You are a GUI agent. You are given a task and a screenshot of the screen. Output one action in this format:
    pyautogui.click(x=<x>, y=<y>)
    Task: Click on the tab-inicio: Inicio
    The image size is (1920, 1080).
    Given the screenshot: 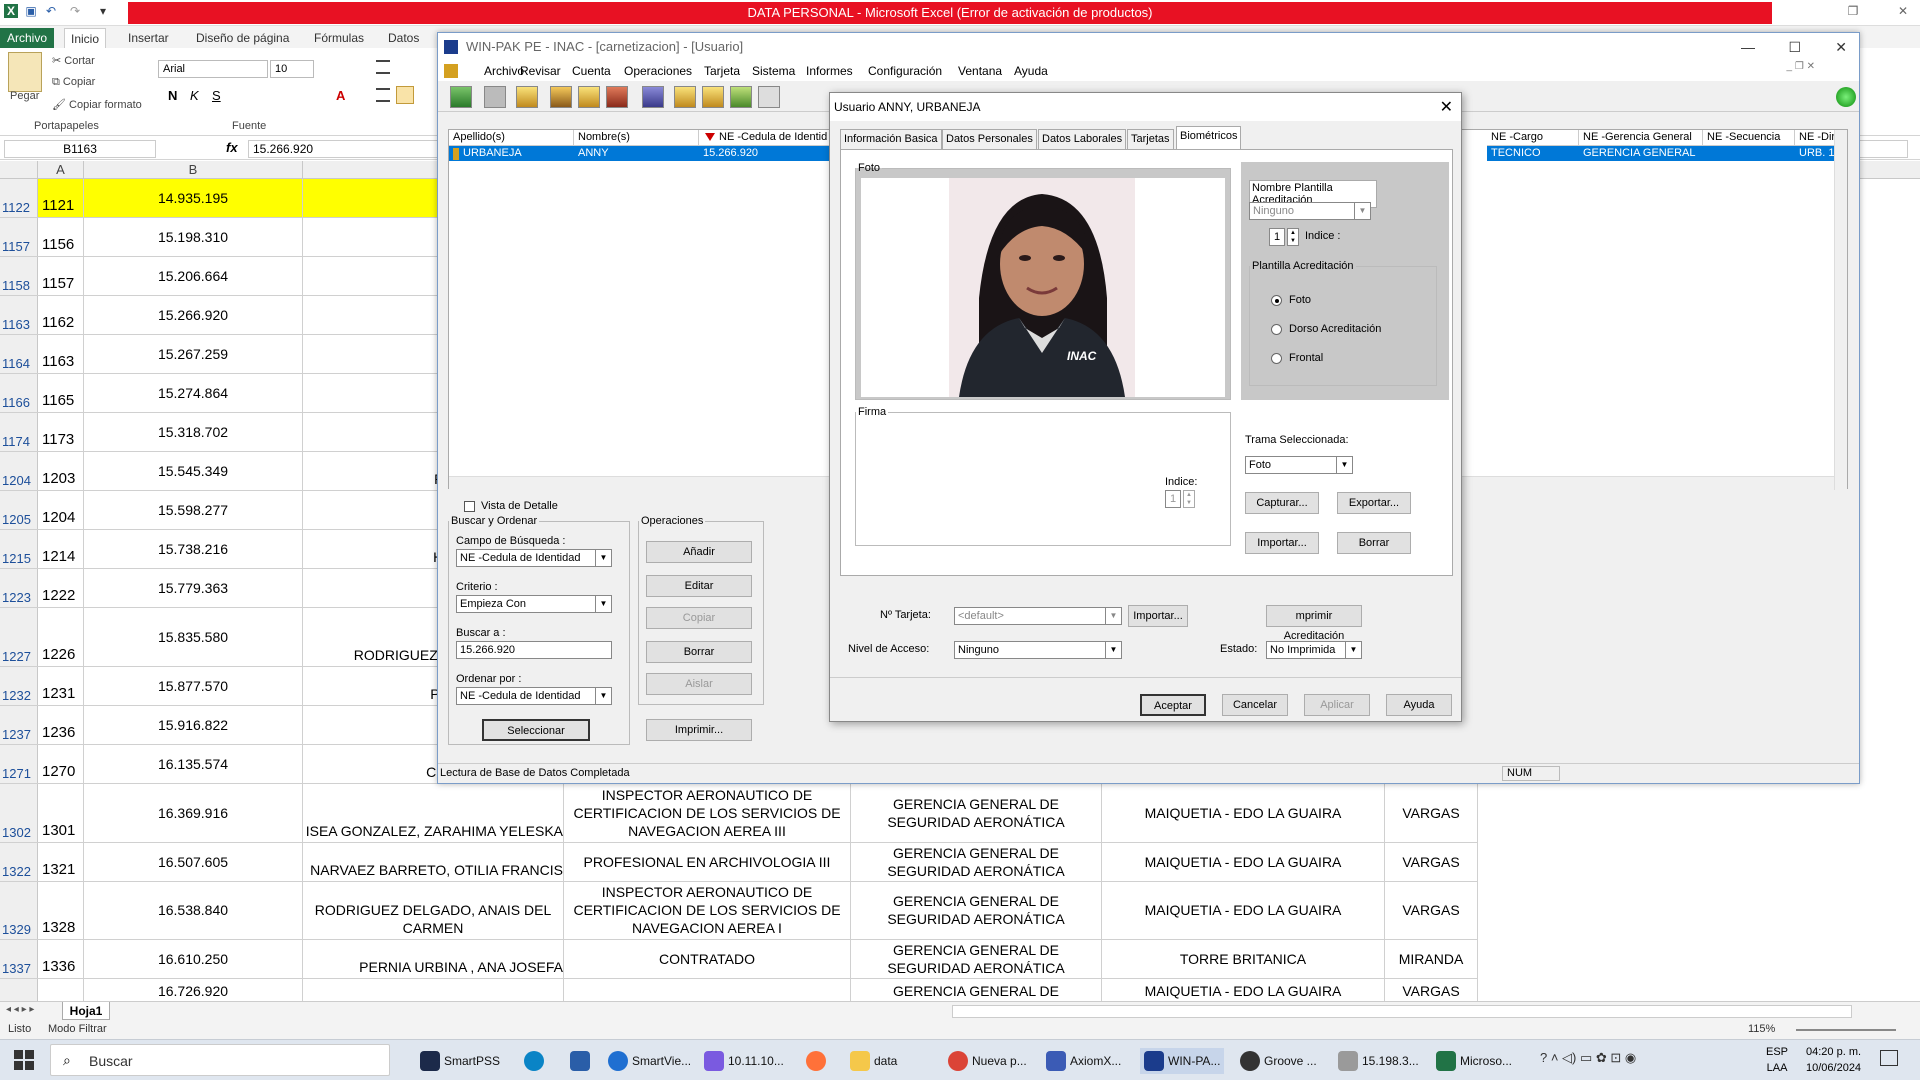 What is the action you would take?
    pyautogui.click(x=85, y=38)
    